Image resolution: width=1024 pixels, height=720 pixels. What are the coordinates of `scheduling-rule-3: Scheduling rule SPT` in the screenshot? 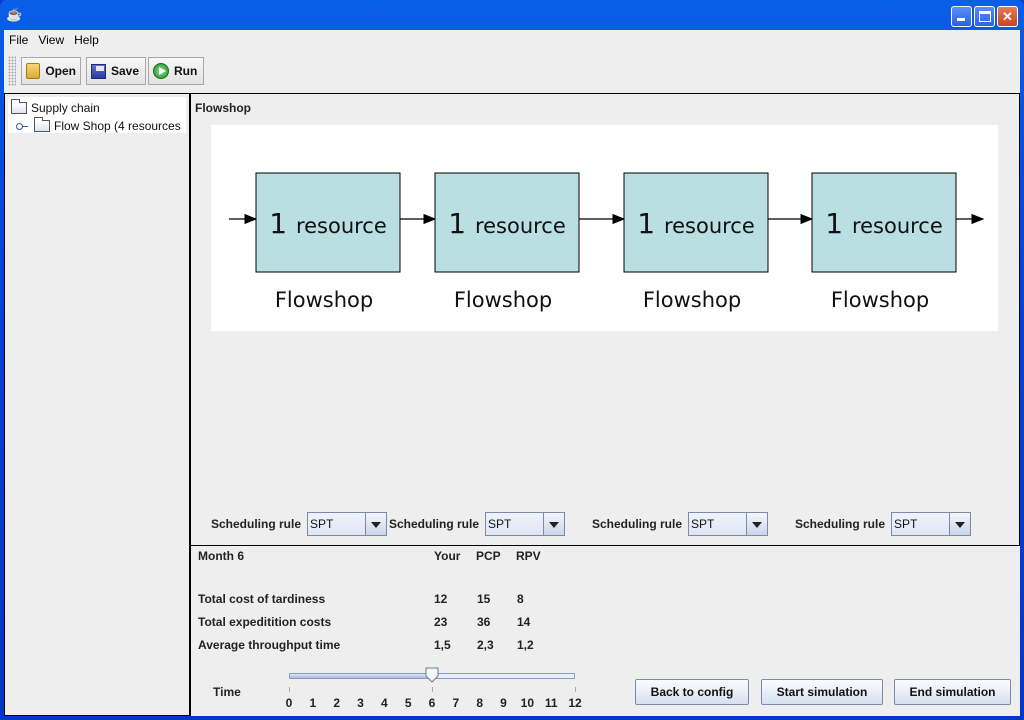 It's located at (680, 524).